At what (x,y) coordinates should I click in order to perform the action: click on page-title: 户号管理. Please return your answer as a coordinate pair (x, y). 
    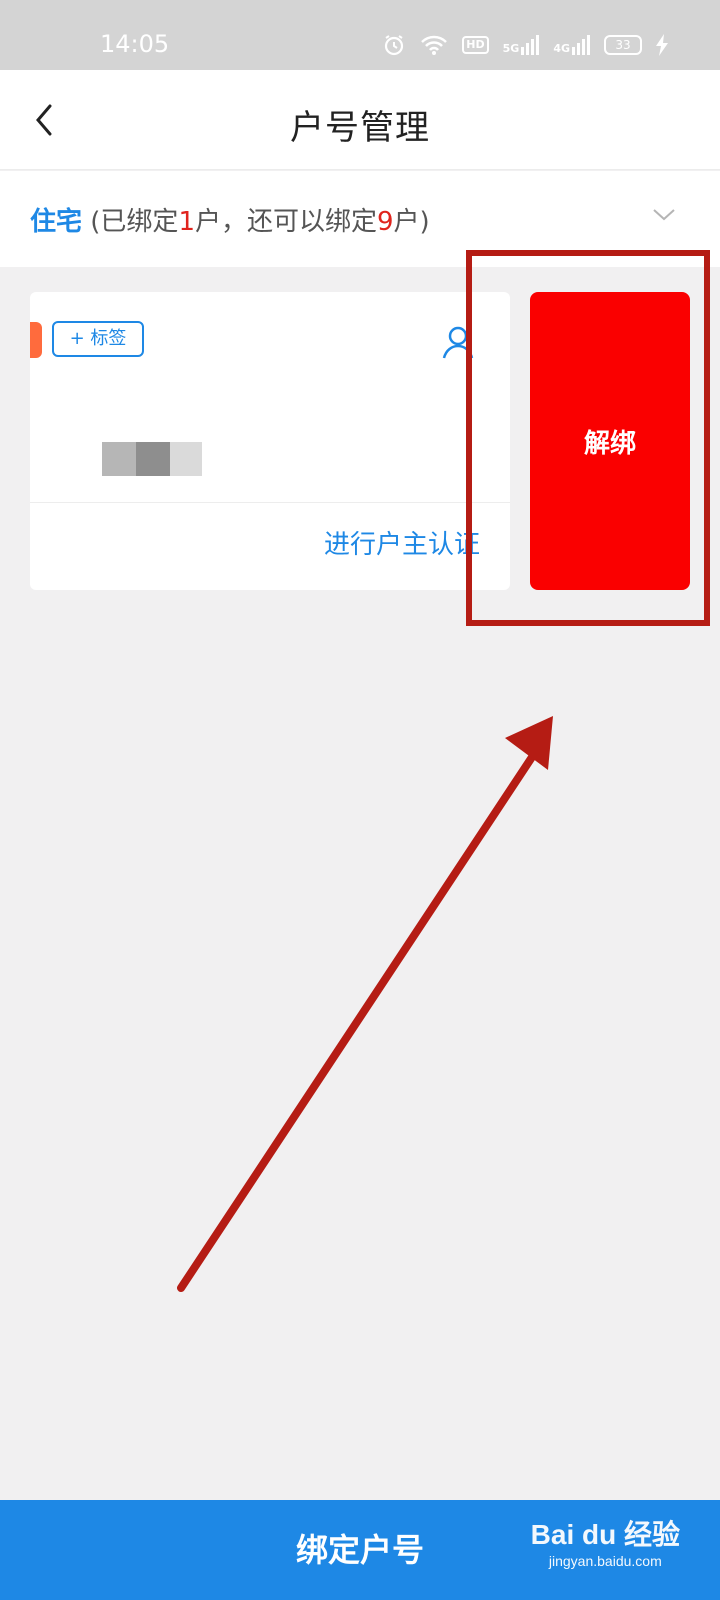
    Looking at the image, I should click on (360, 128).